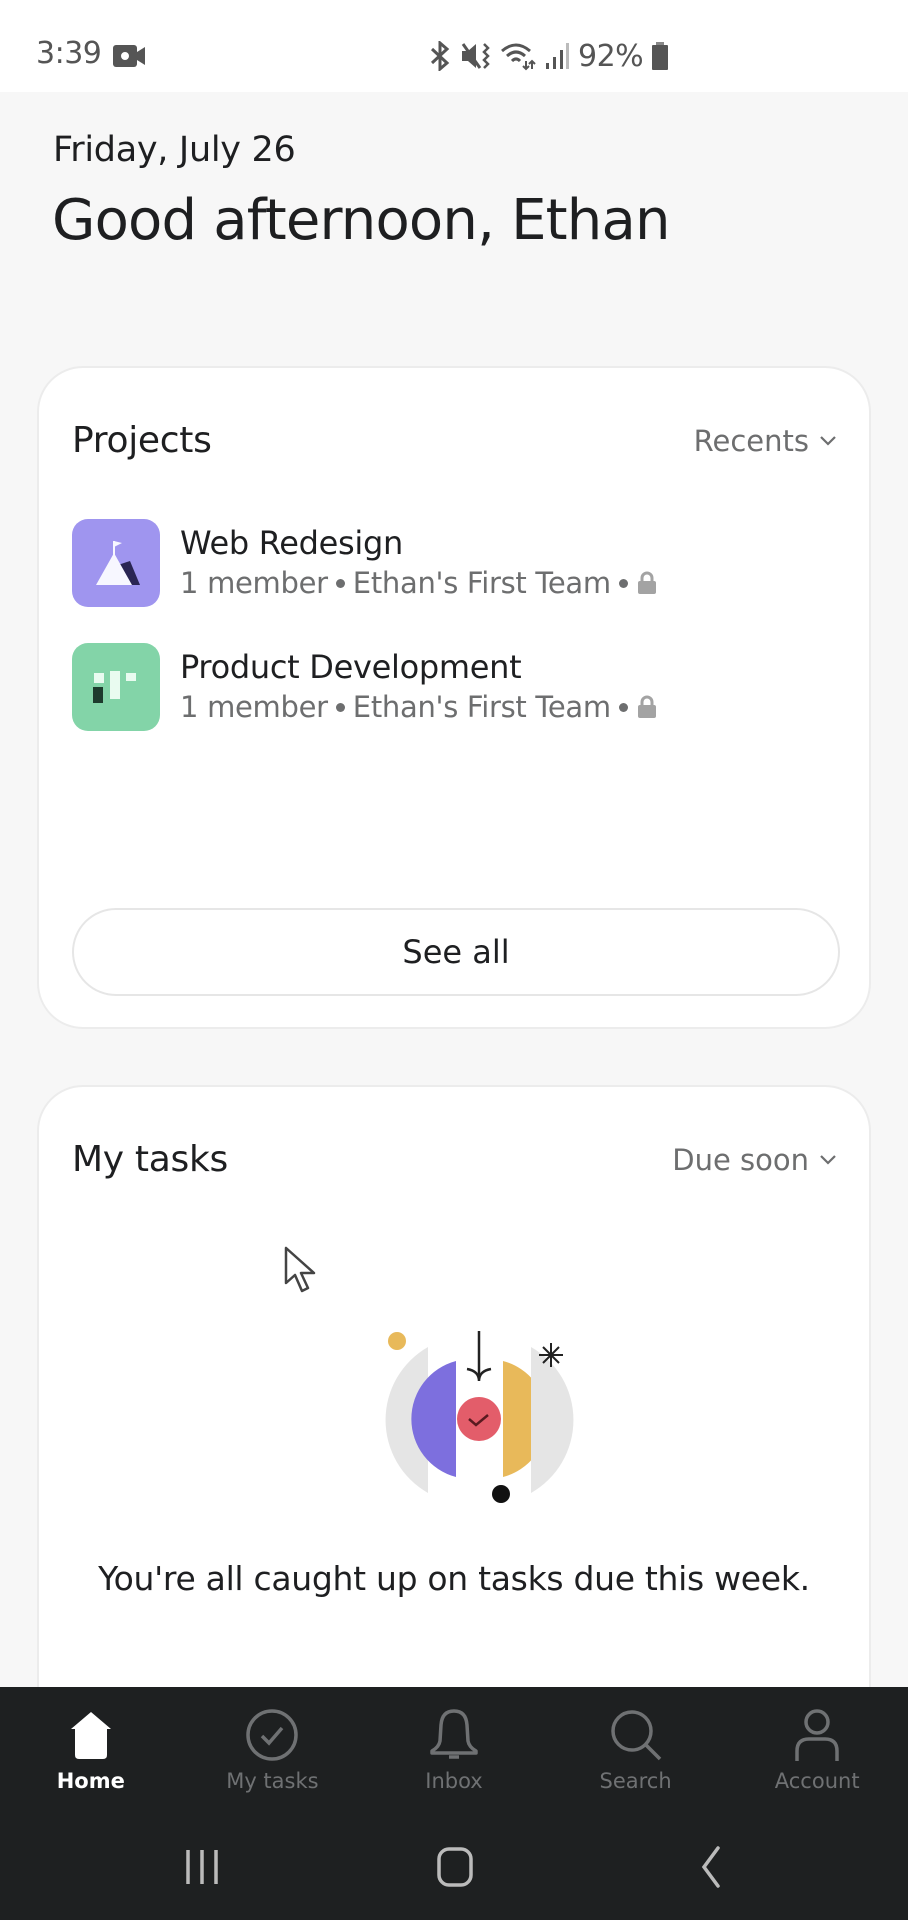 This screenshot has width=908, height=1920. I want to click on system-nav-bar, so click(454, 1865).